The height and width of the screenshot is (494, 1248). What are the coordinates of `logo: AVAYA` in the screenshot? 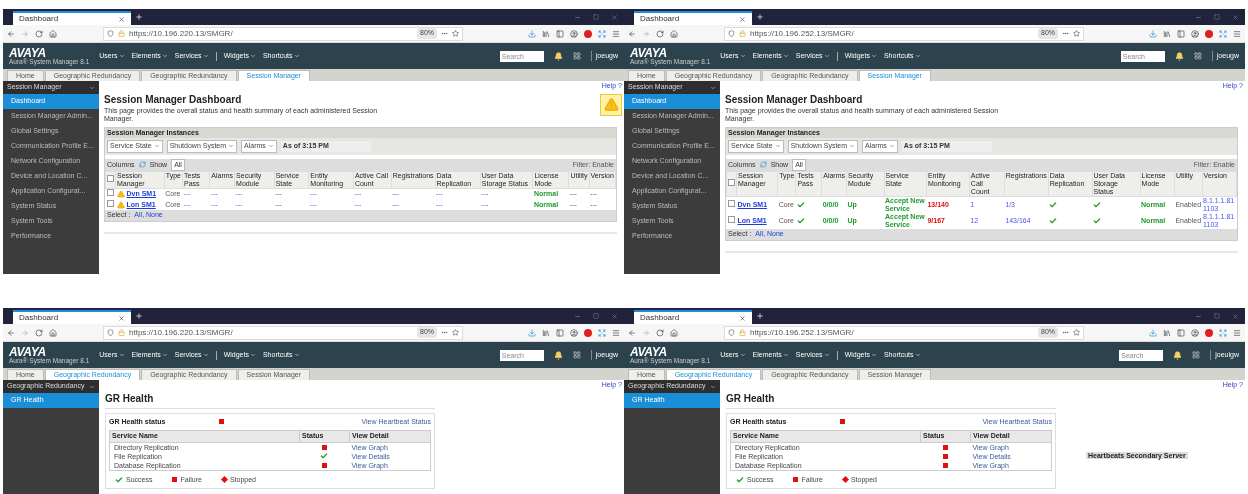 It's located at (27, 351).